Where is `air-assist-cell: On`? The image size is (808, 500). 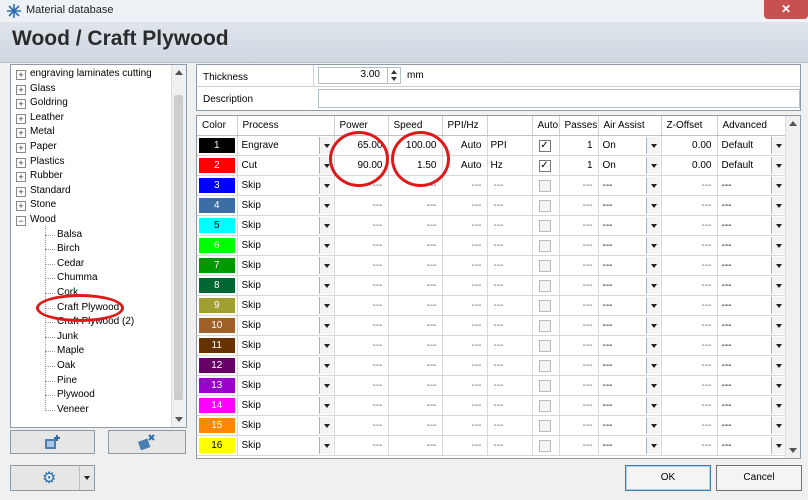
air-assist-cell: On is located at coordinates (630, 165).